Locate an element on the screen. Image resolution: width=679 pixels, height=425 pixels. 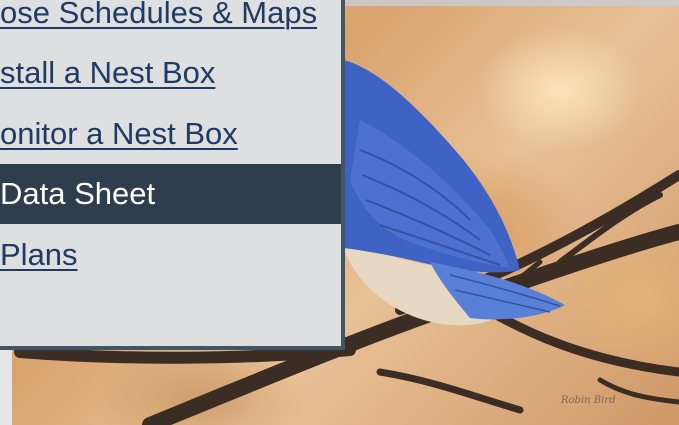
menu-item-label: Data Sheet is located at coordinates (78, 193).